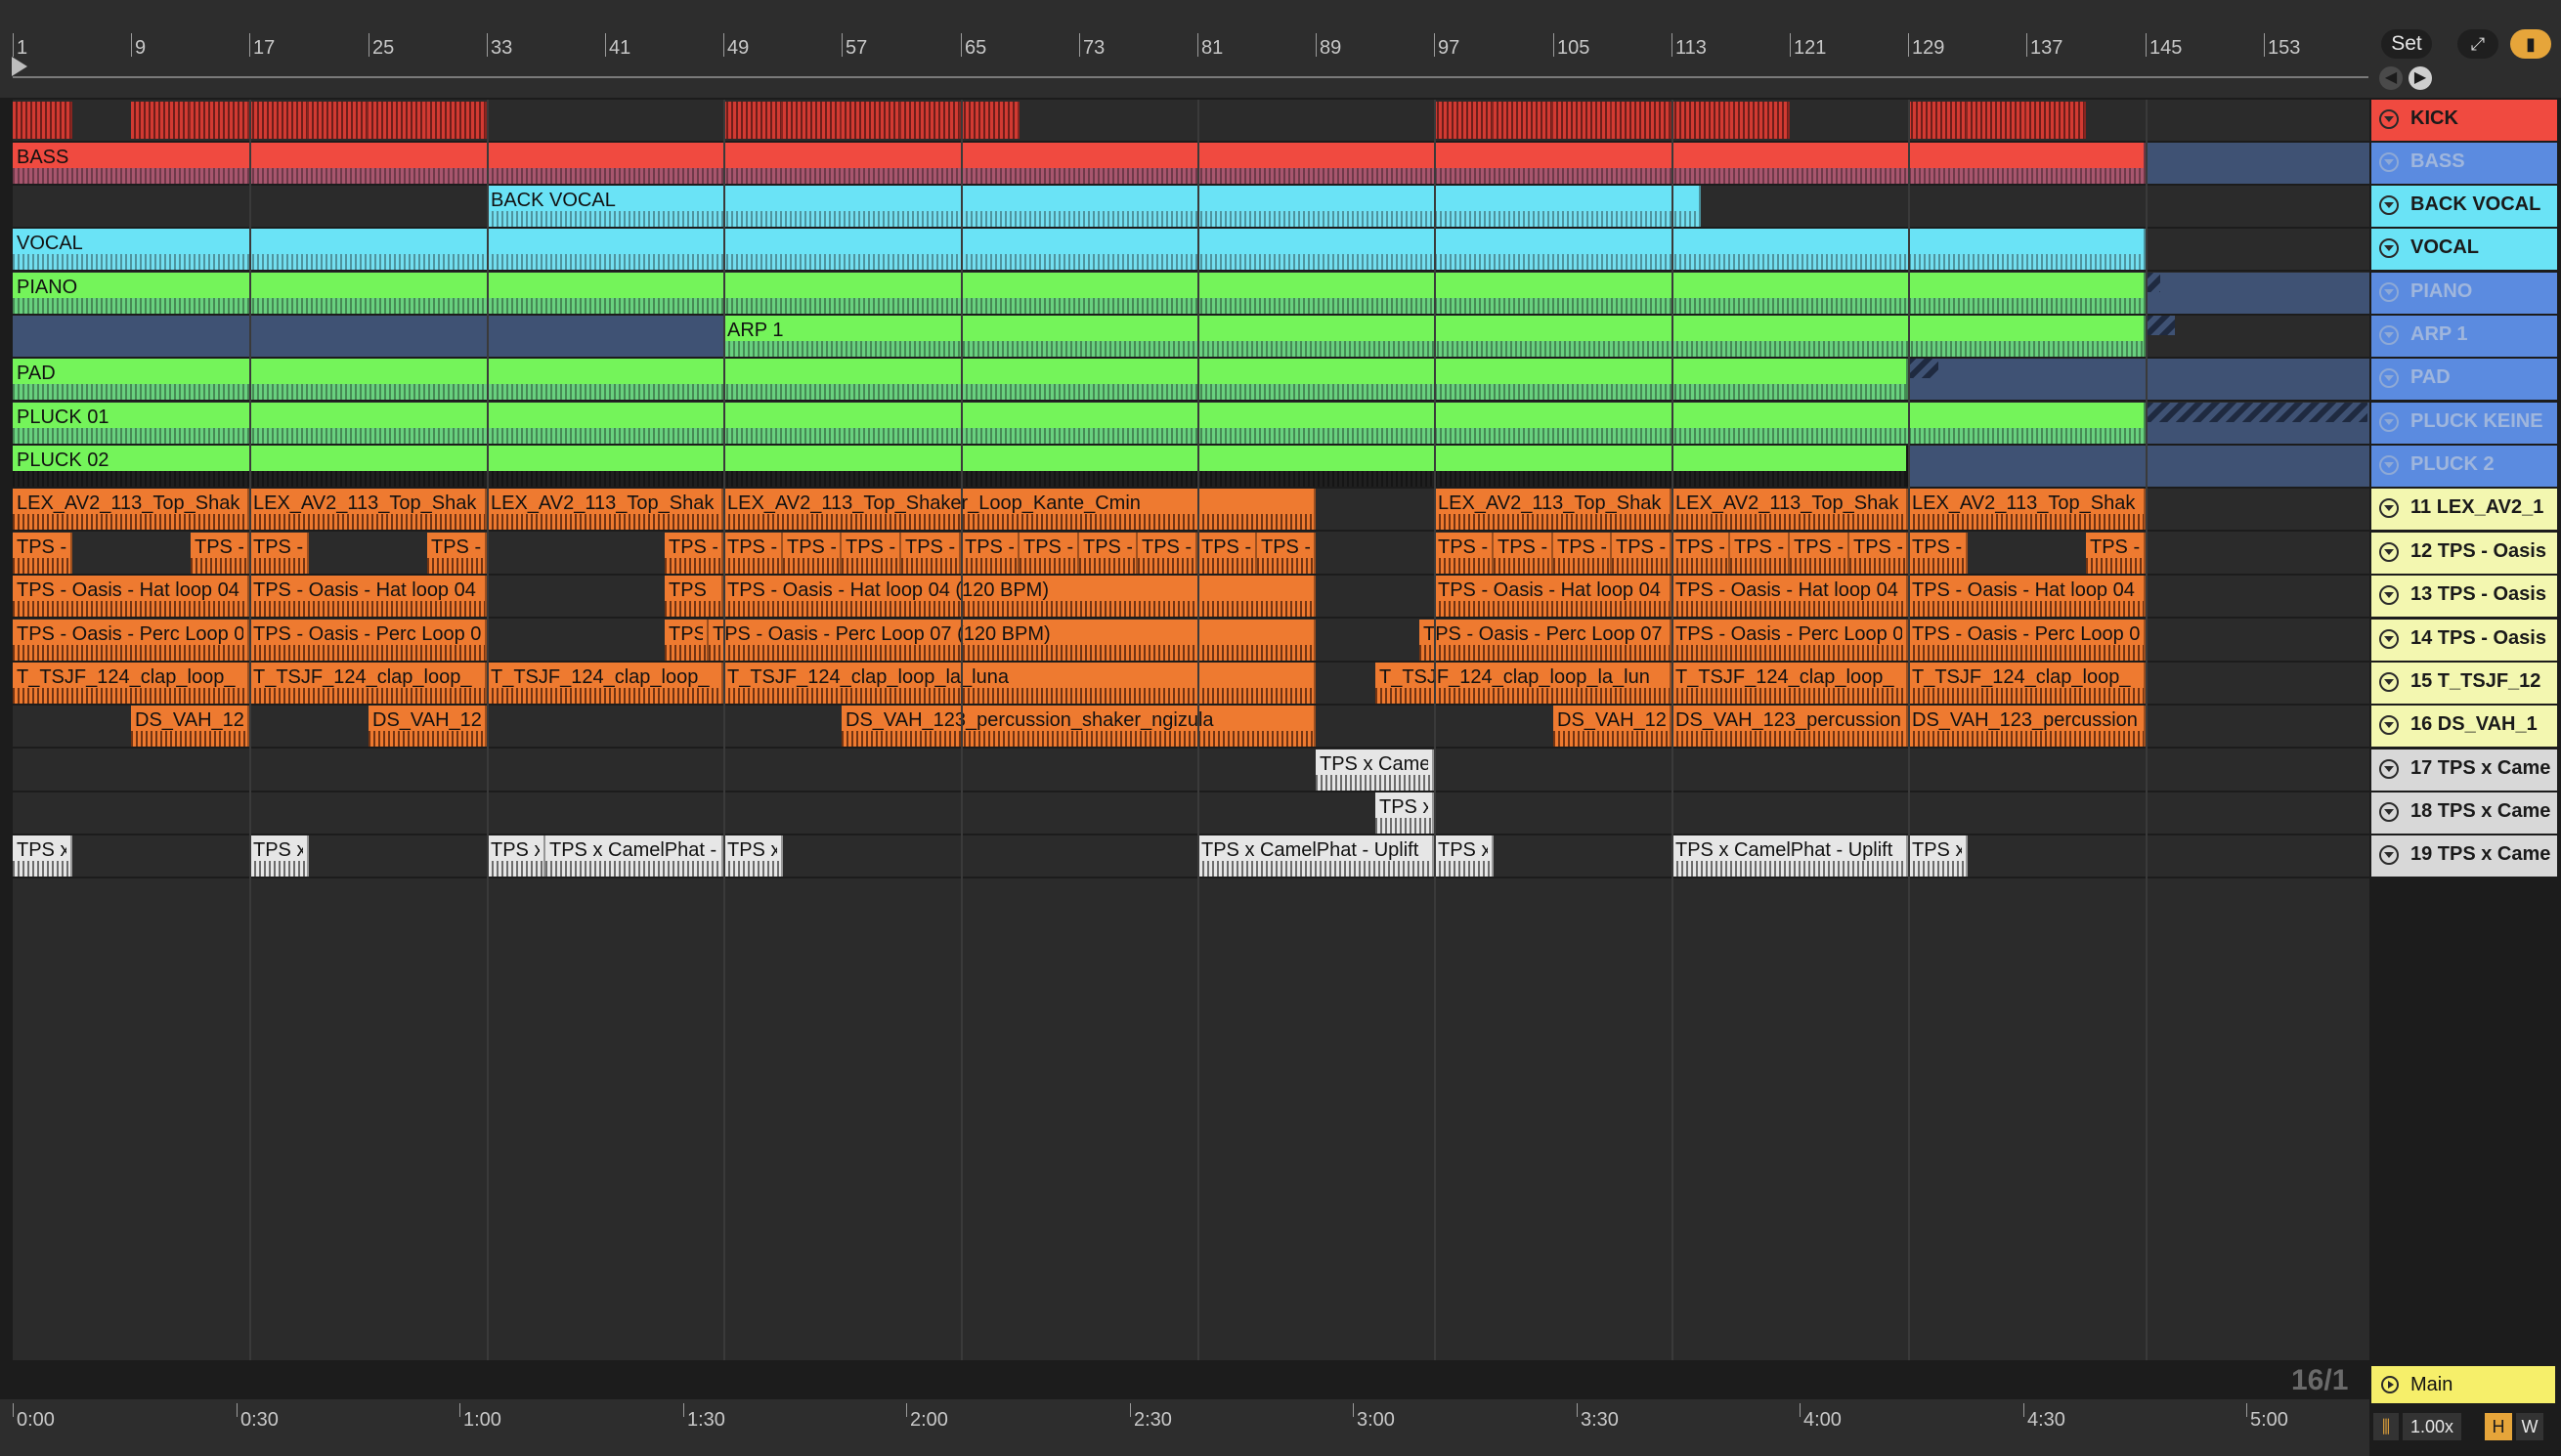 This screenshot has width=2561, height=1456. I want to click on track-lane: BASS, so click(1191, 164).